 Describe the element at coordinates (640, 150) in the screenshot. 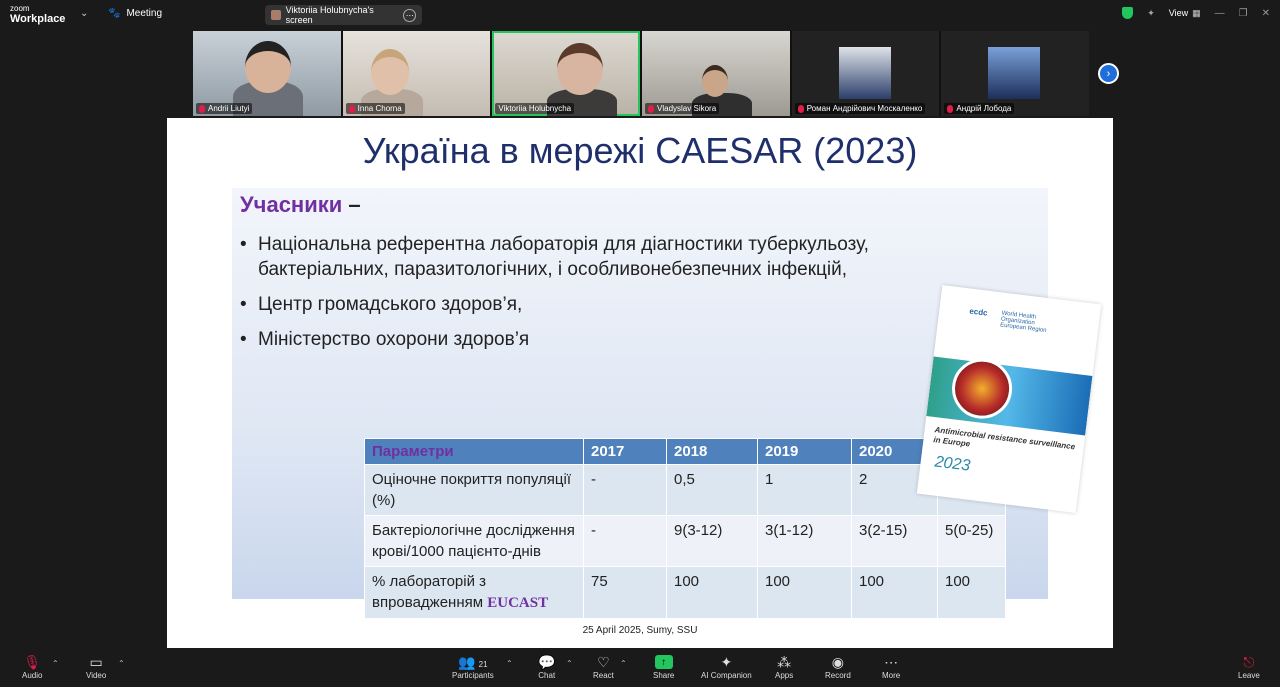

I see `slide-title: Україна в мережі CAESAR (2023)` at that location.